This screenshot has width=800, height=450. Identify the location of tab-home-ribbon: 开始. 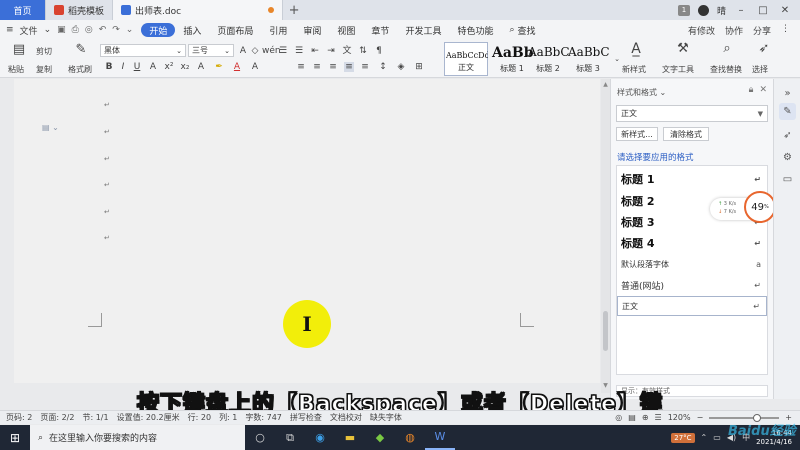
(158, 30).